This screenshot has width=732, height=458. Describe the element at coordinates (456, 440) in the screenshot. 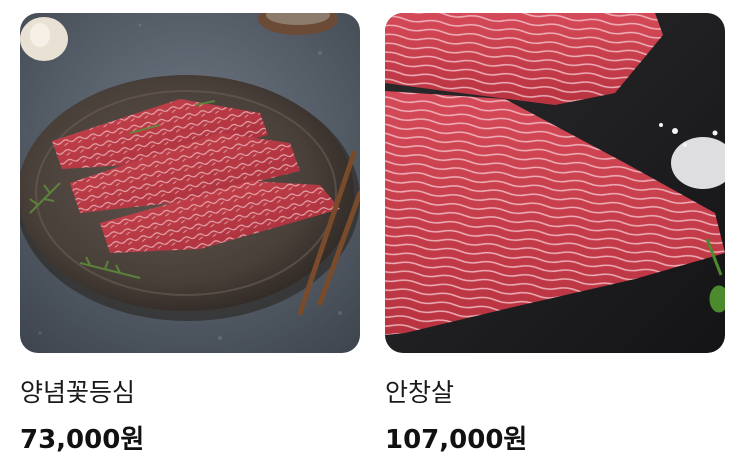

I see `product-price: 107,000원` at that location.